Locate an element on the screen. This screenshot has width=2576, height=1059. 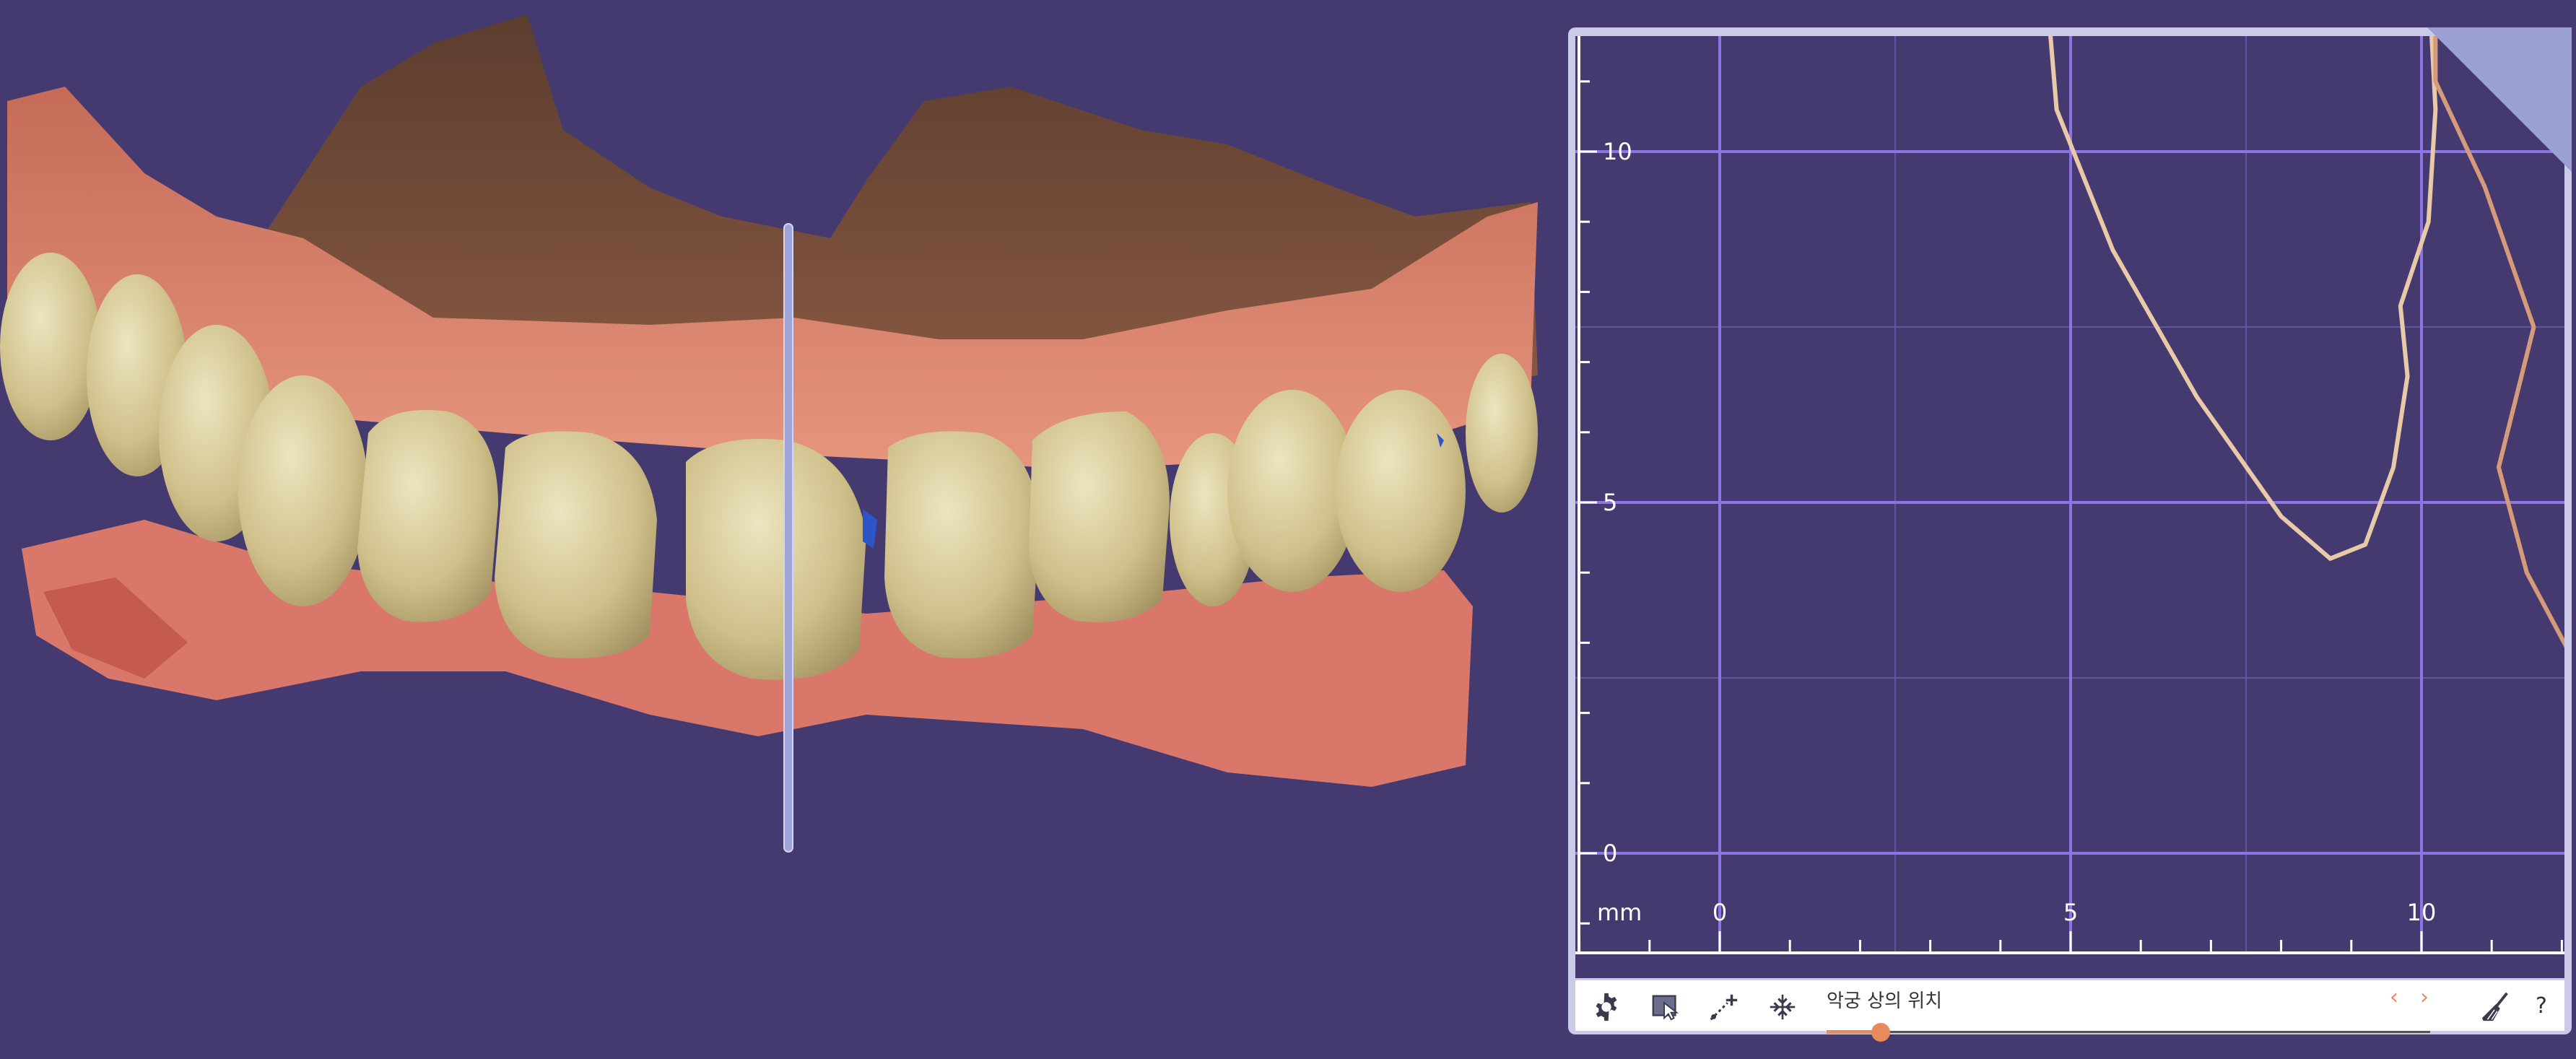
plot-toolbar: 악궁 상의 위치 ‹ › ? is located at coordinates (2069, 1011).